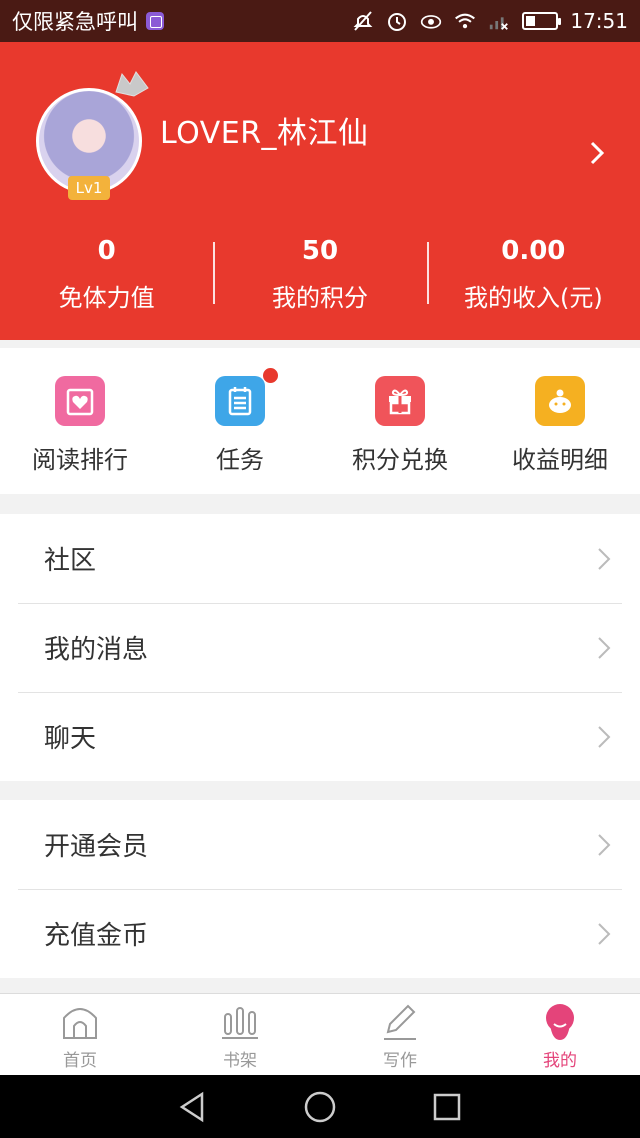 This screenshot has height=1138, width=640. I want to click on status-bar: 仅限紧急呼叫 17:51, so click(320, 21).